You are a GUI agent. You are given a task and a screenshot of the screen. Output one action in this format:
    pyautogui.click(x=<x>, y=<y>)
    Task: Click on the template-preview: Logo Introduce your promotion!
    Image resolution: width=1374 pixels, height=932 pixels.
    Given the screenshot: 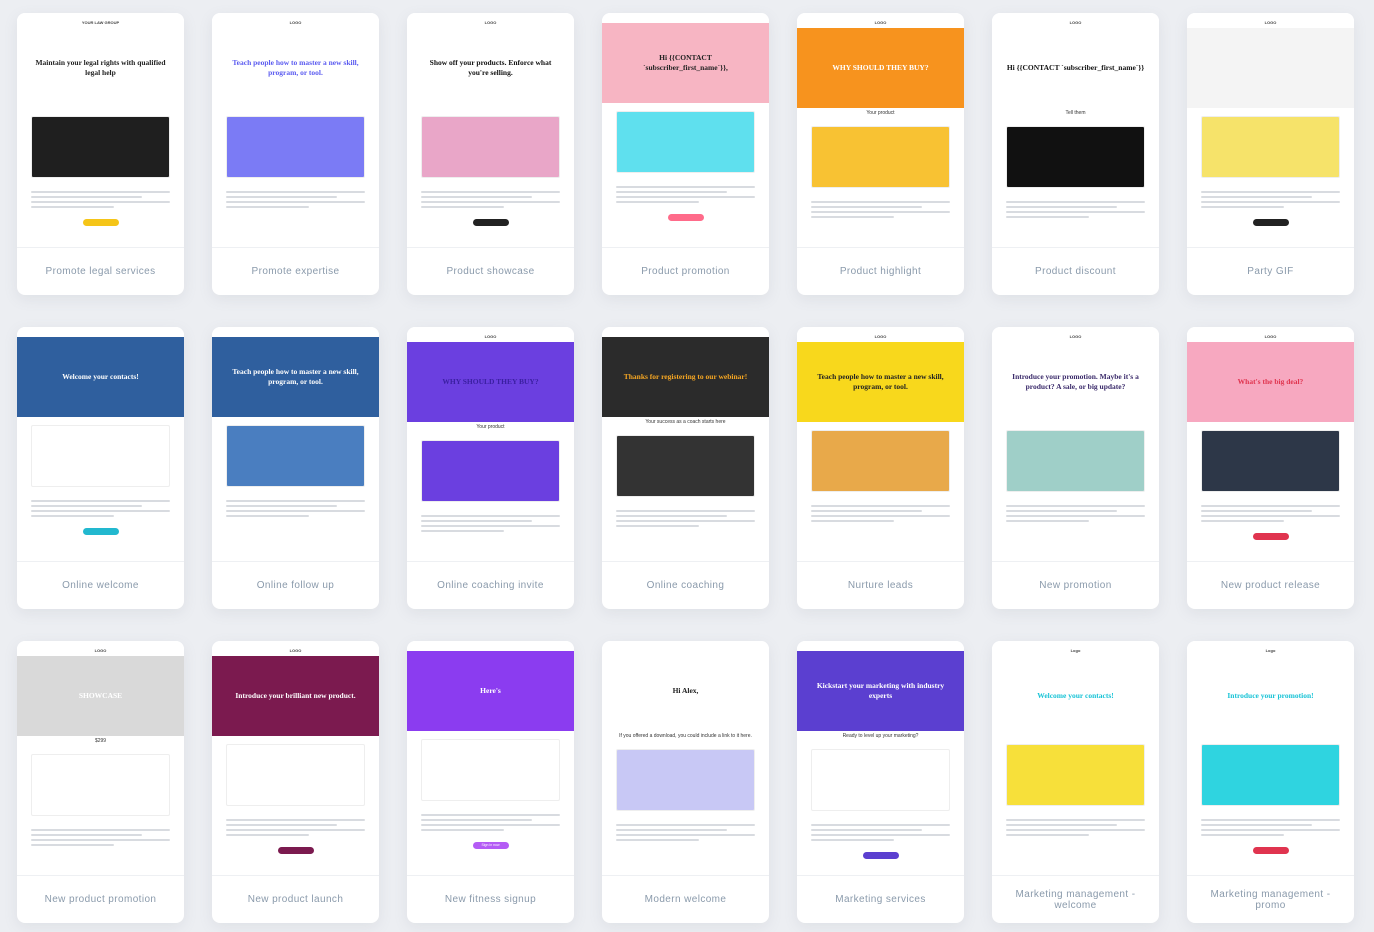 What is the action you would take?
    pyautogui.click(x=1270, y=758)
    